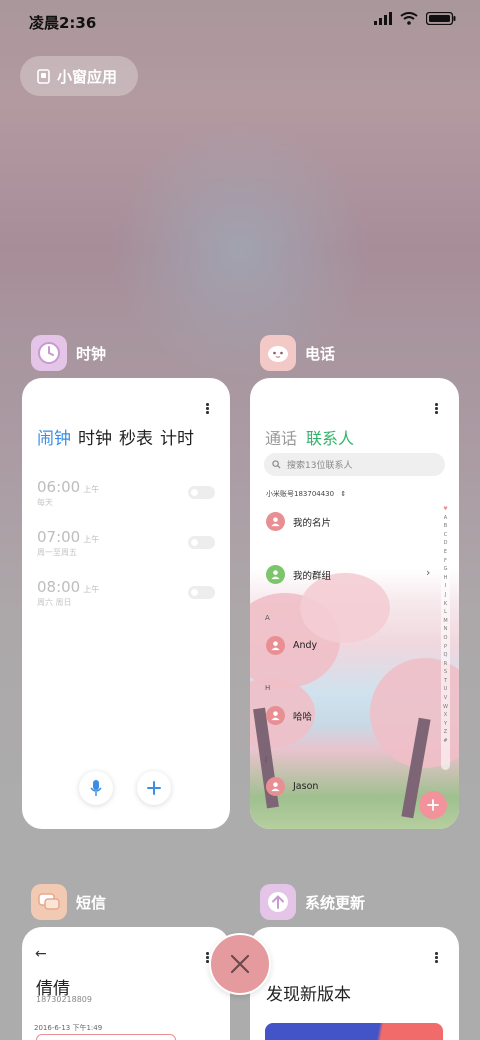 The image size is (480, 1040). Describe the element at coordinates (383, 18) in the screenshot. I see `signal-icon` at that location.